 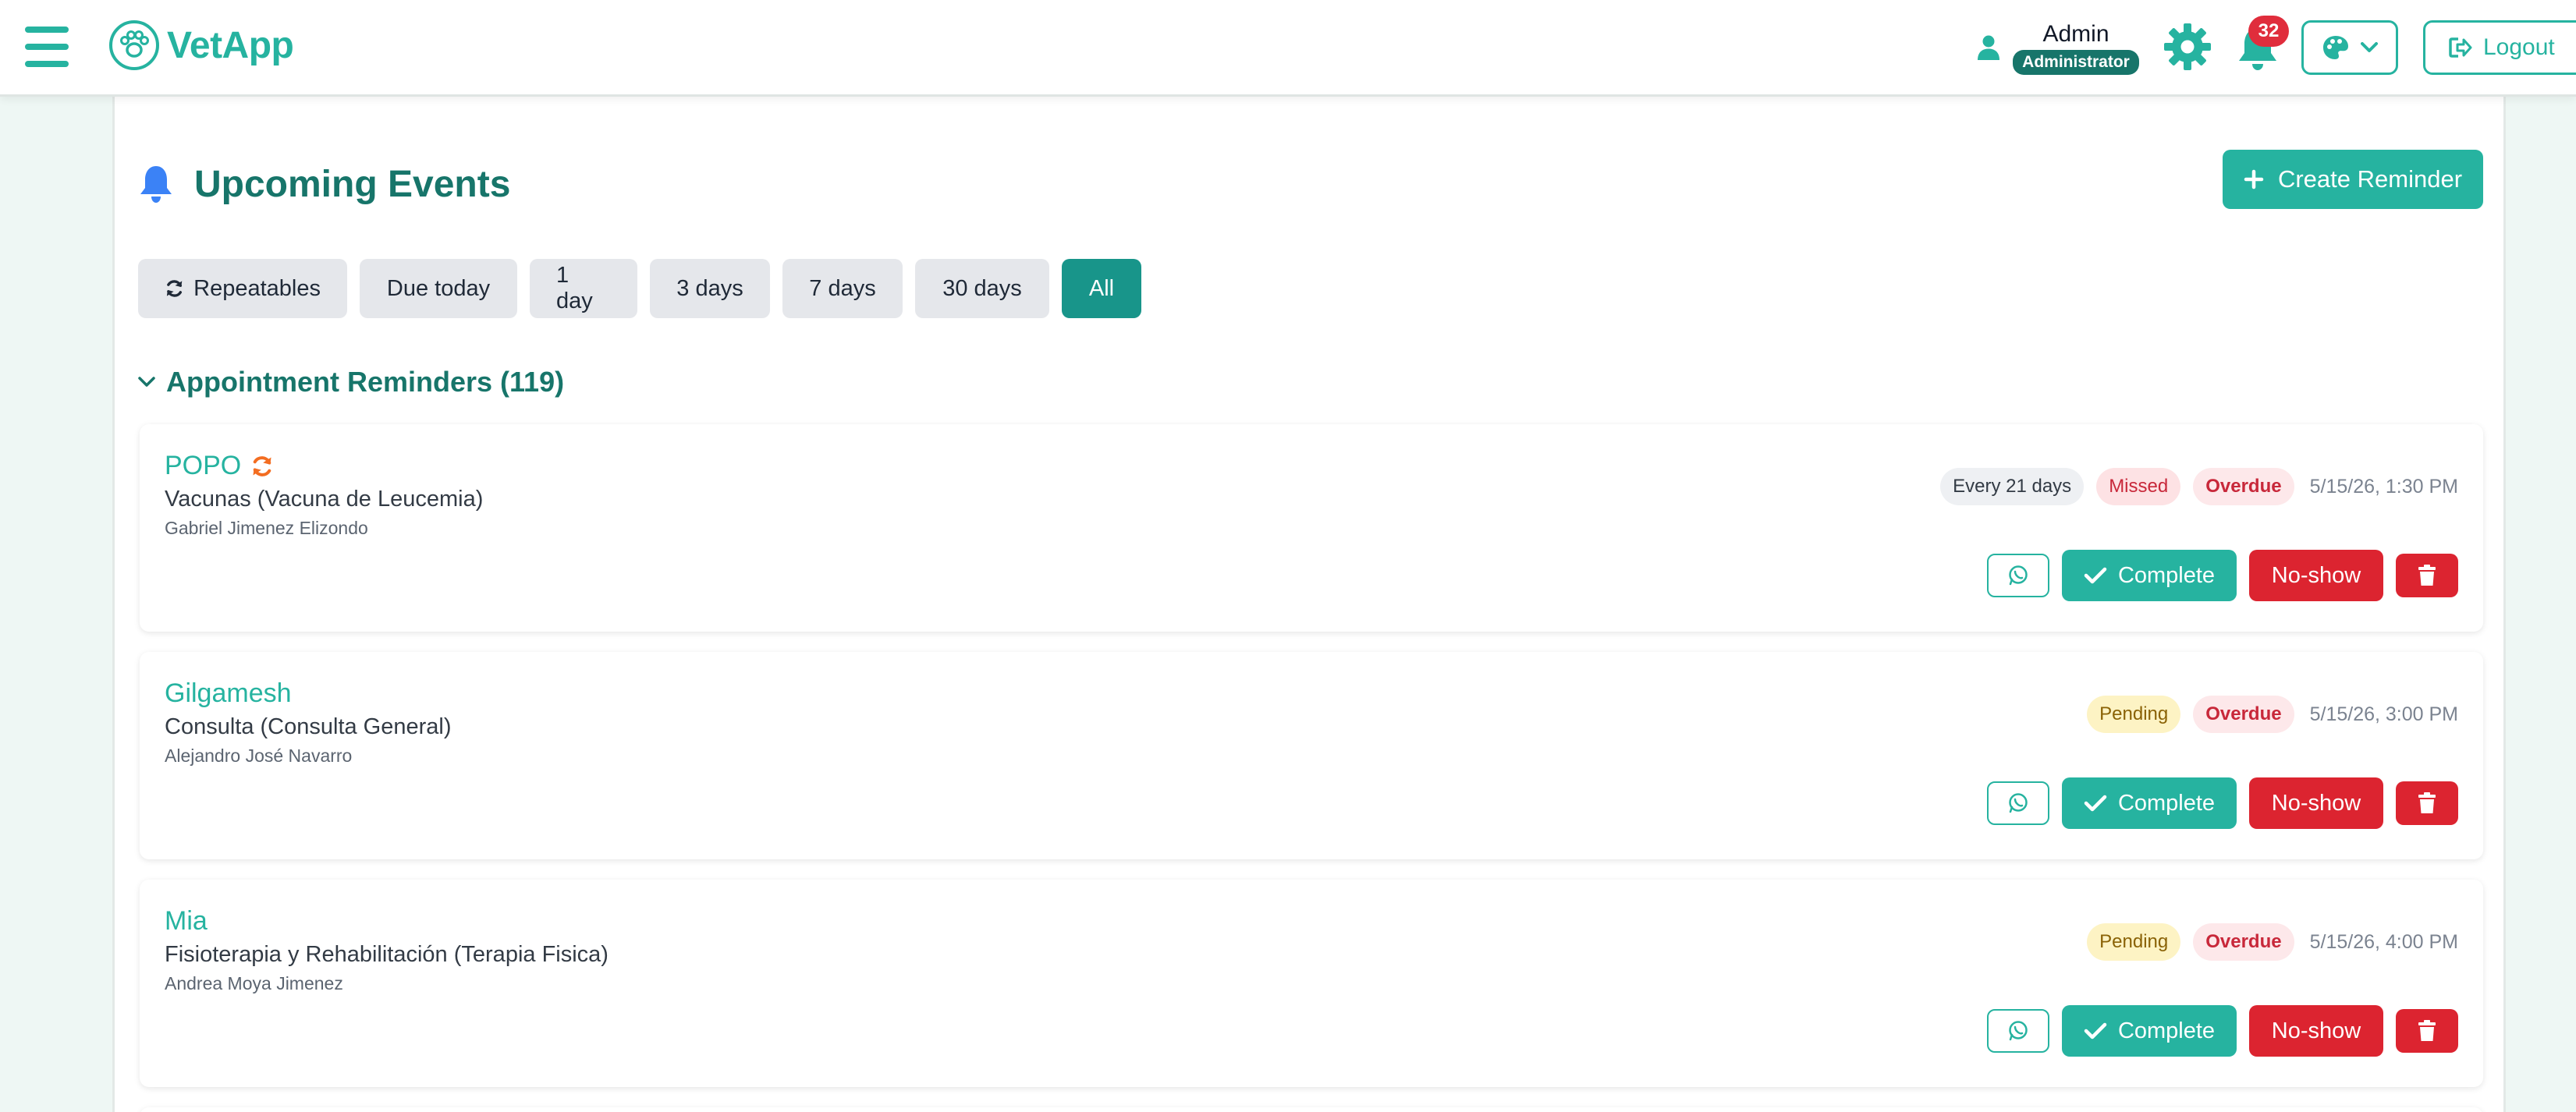 I want to click on gear-icon, so click(x=2187, y=47).